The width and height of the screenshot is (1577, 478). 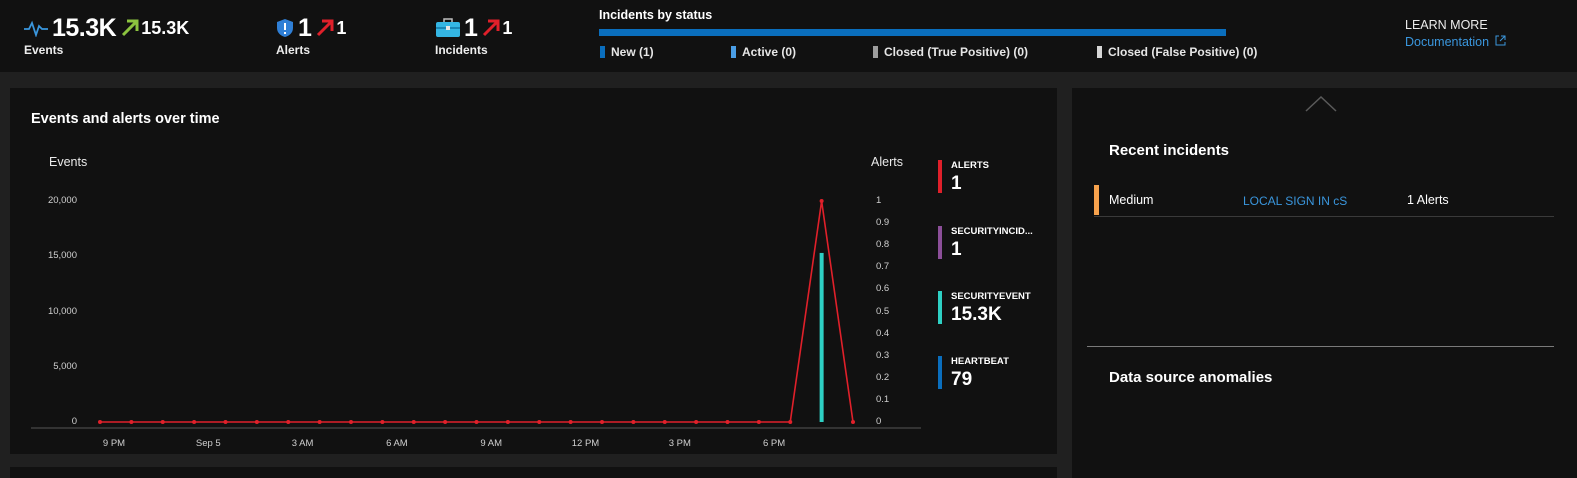 I want to click on incidents-by-status-title: Incidents by status, so click(x=656, y=15).